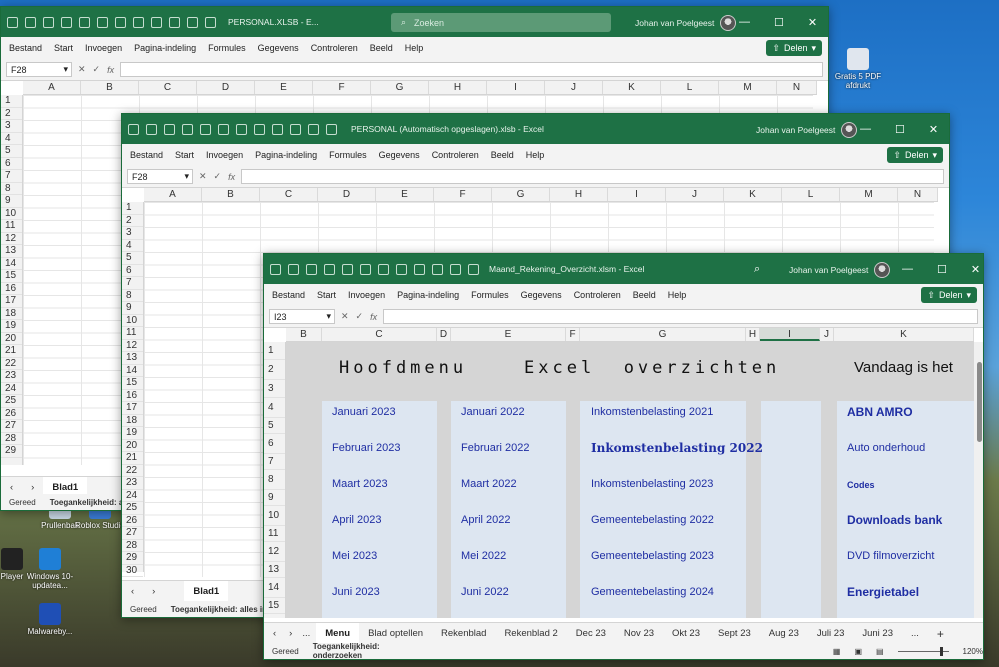 The width and height of the screenshot is (999, 667). What do you see at coordinates (677, 448) in the screenshot?
I see `menu-link-inkomstenbelasting-2022: Inkomstenbelasting 2022` at bounding box center [677, 448].